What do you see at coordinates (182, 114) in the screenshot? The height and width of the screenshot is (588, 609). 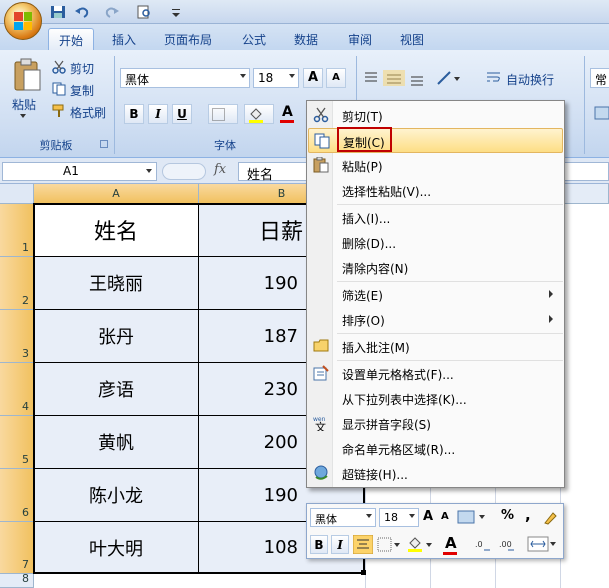 I see `underline-button: U` at bounding box center [182, 114].